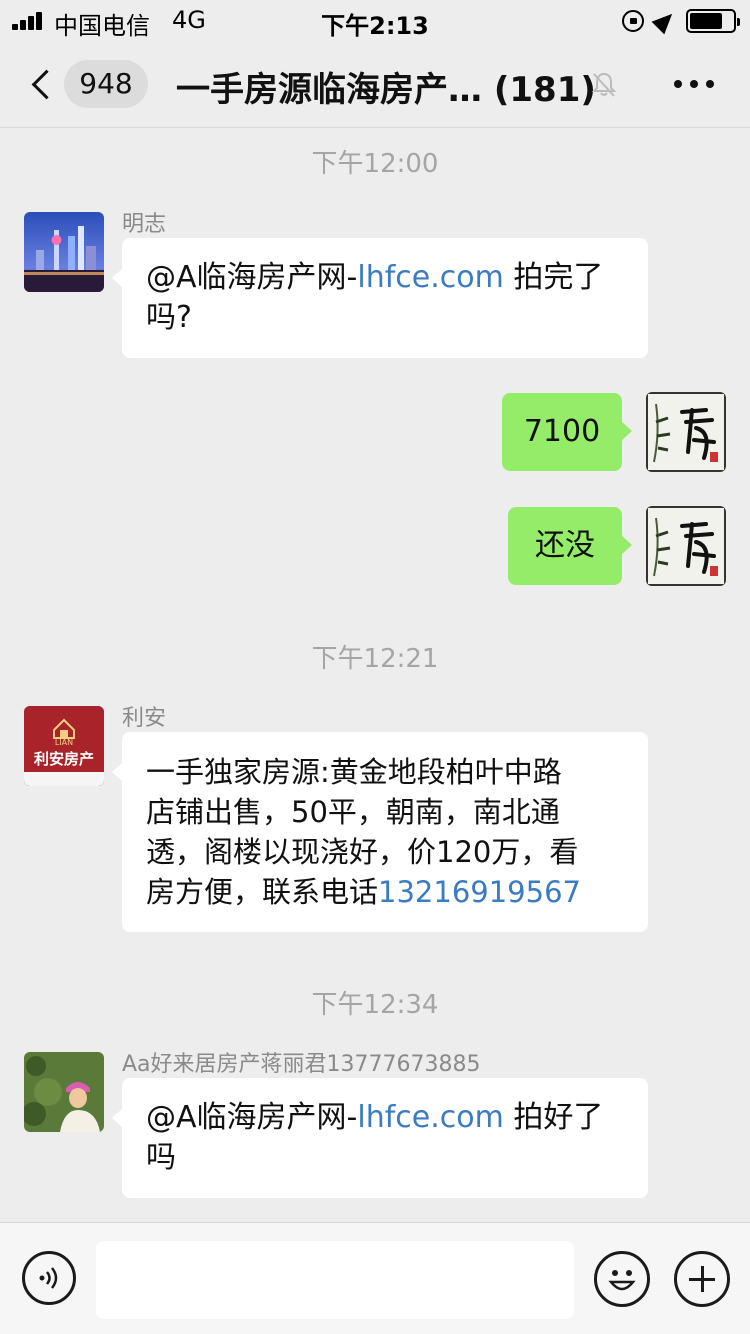 This screenshot has width=750, height=1334. Describe the element at coordinates (375, 20) in the screenshot. I see `status-bar: 中国电信 4G 下午2:13` at that location.